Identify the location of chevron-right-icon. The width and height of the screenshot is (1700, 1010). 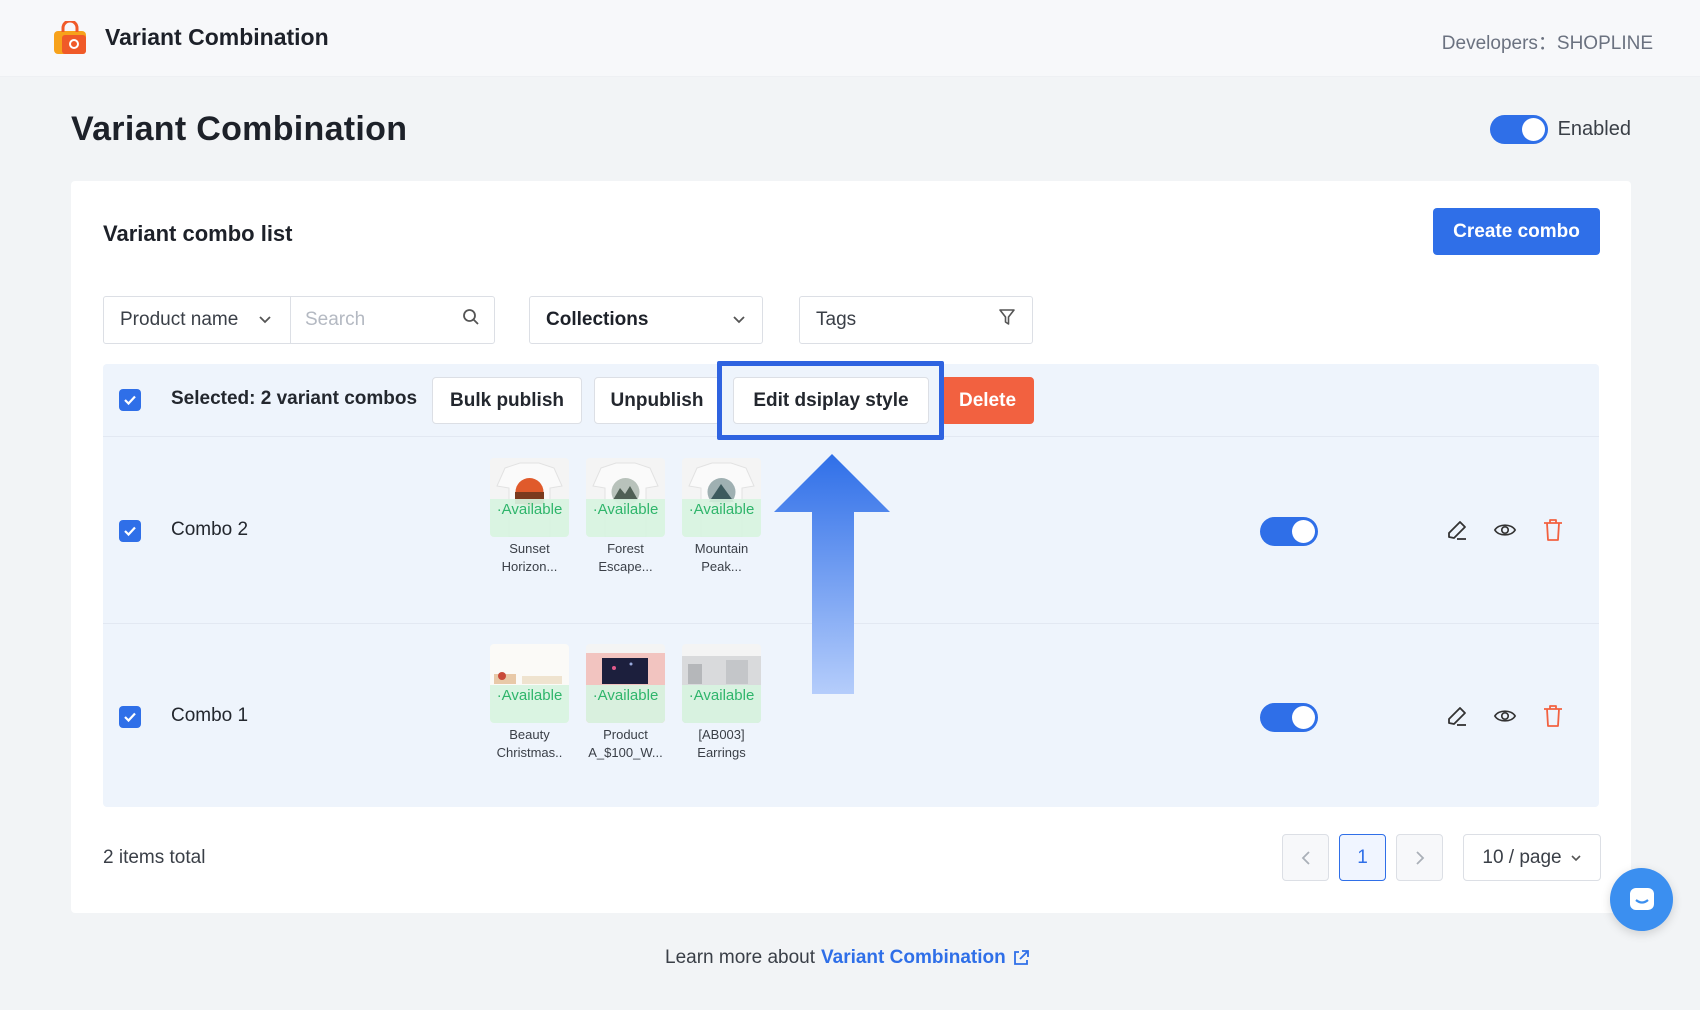
(1419, 857).